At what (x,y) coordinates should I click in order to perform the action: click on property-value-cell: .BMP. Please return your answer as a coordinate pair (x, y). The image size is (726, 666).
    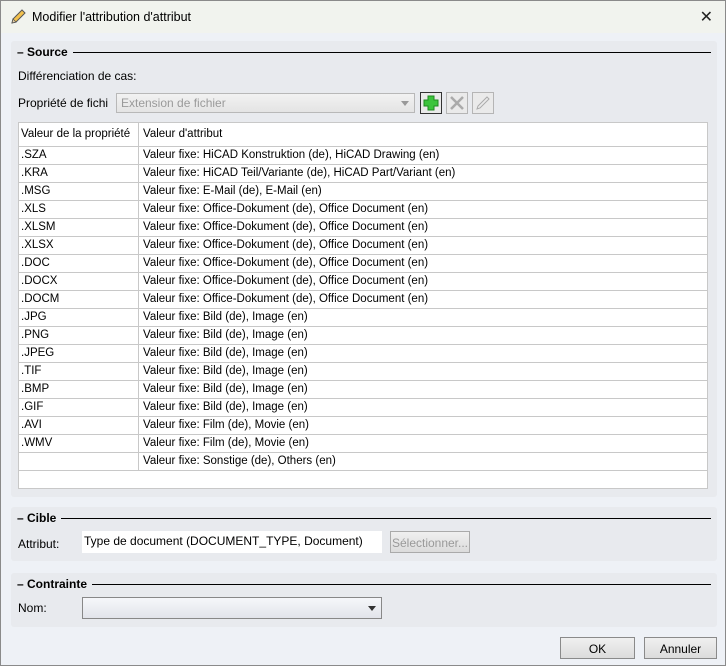
    Looking at the image, I should click on (79, 389).